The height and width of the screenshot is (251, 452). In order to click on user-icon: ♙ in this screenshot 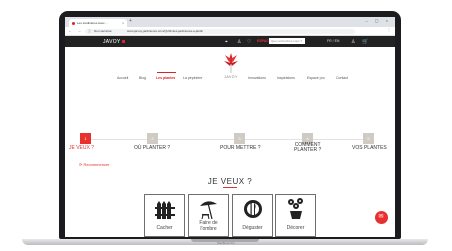, I will do `click(353, 42)`.